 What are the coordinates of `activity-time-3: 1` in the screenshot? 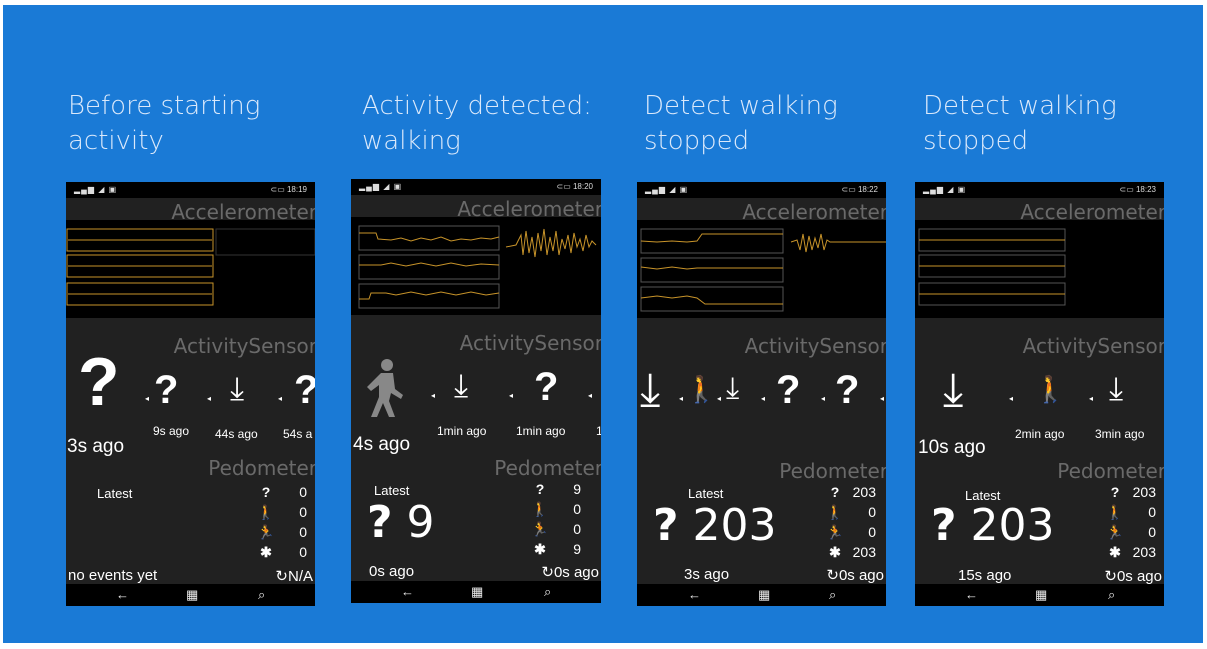 It's located at (598, 431).